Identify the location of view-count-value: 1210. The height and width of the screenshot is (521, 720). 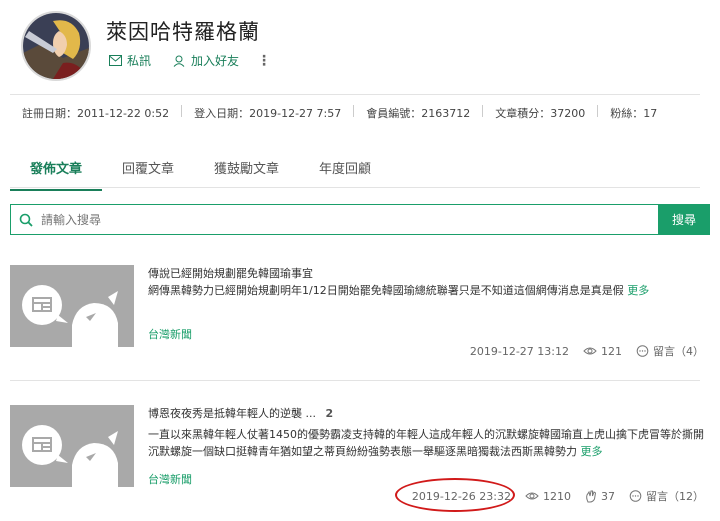
(557, 496).